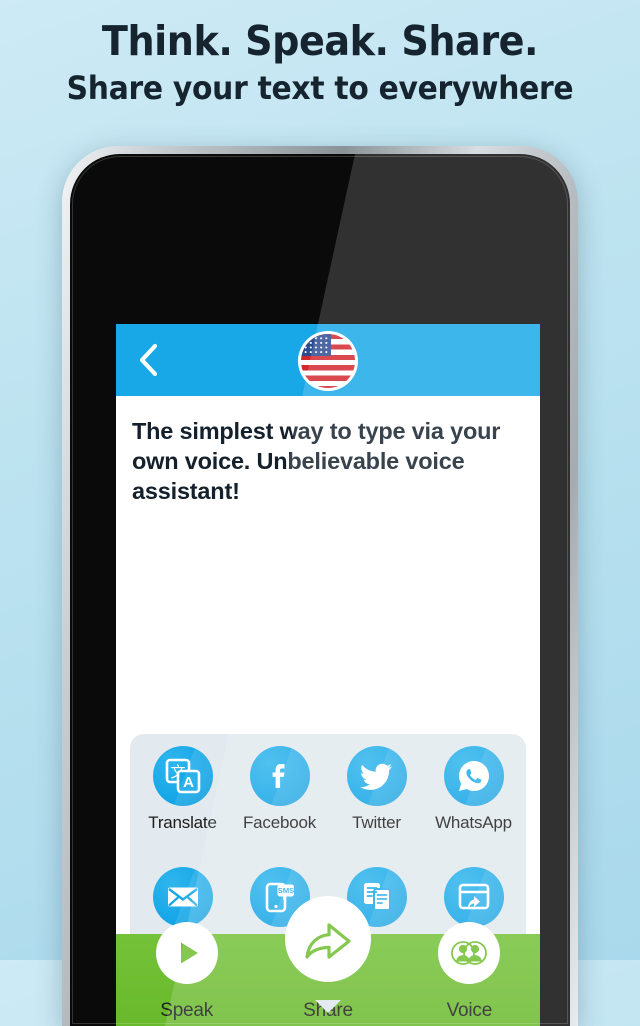  Describe the element at coordinates (182, 822) in the screenshot. I see `share-item-label: Translate` at that location.